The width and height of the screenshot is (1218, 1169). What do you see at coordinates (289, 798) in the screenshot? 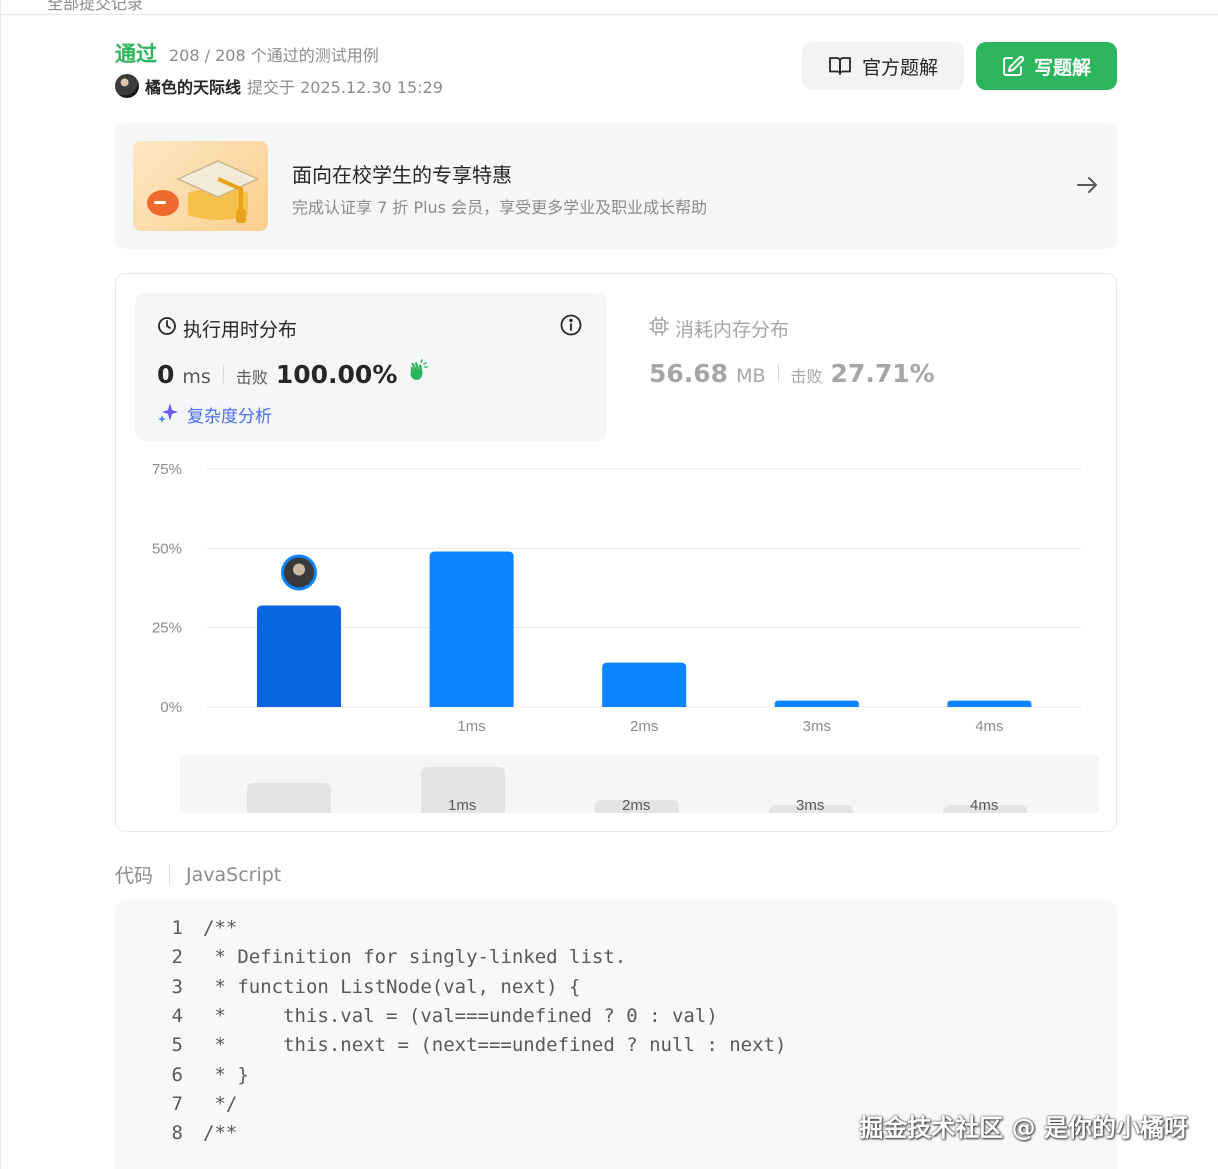
I see `brush-bar` at bounding box center [289, 798].